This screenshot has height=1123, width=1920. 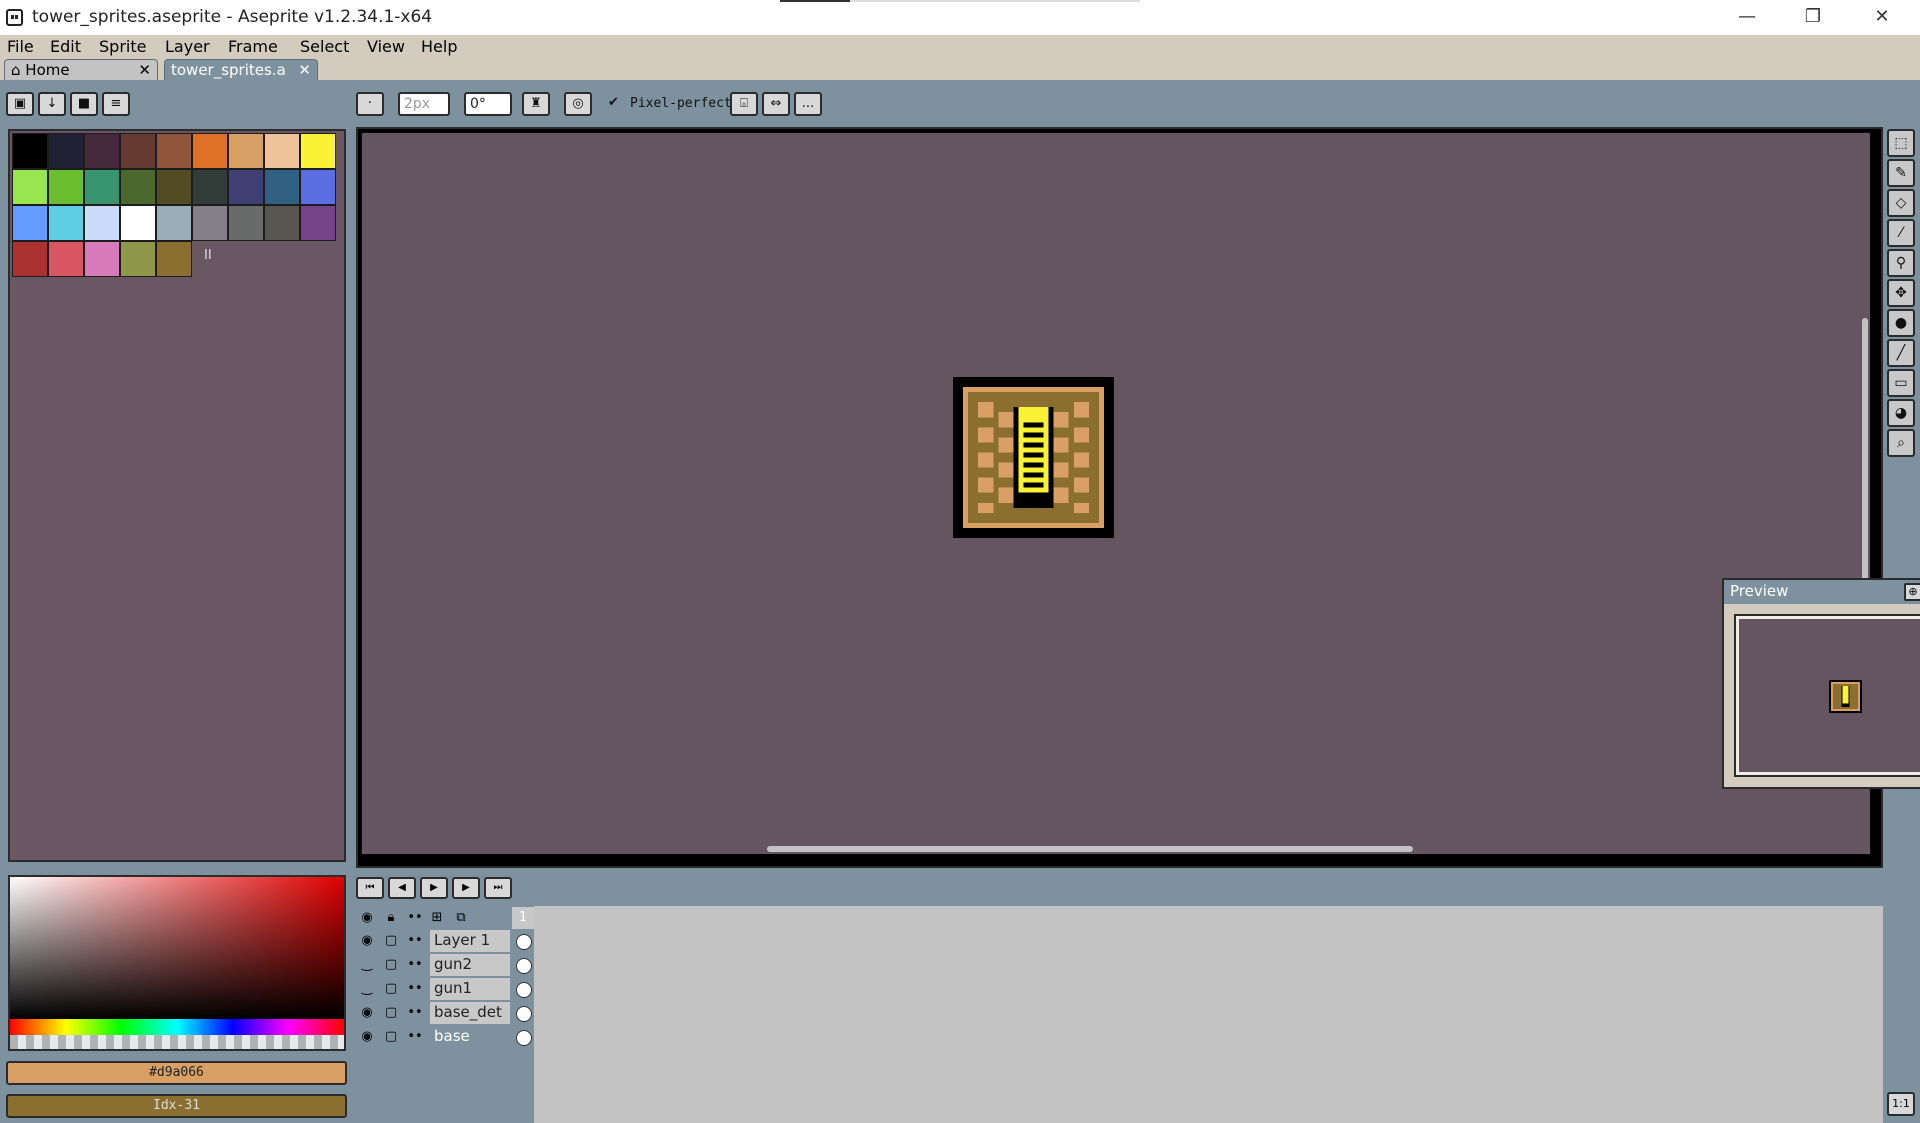 I want to click on pencil-tool-icon: ✎, so click(x=1901, y=173).